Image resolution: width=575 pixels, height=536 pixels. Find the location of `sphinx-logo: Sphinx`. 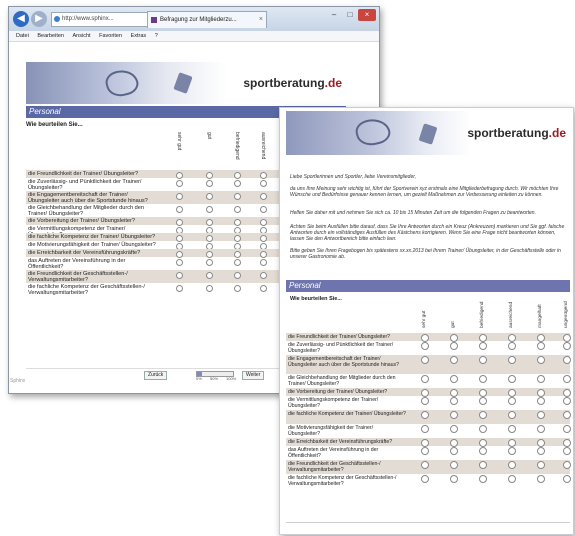

sphinx-logo: Sphinx is located at coordinates (18, 381).